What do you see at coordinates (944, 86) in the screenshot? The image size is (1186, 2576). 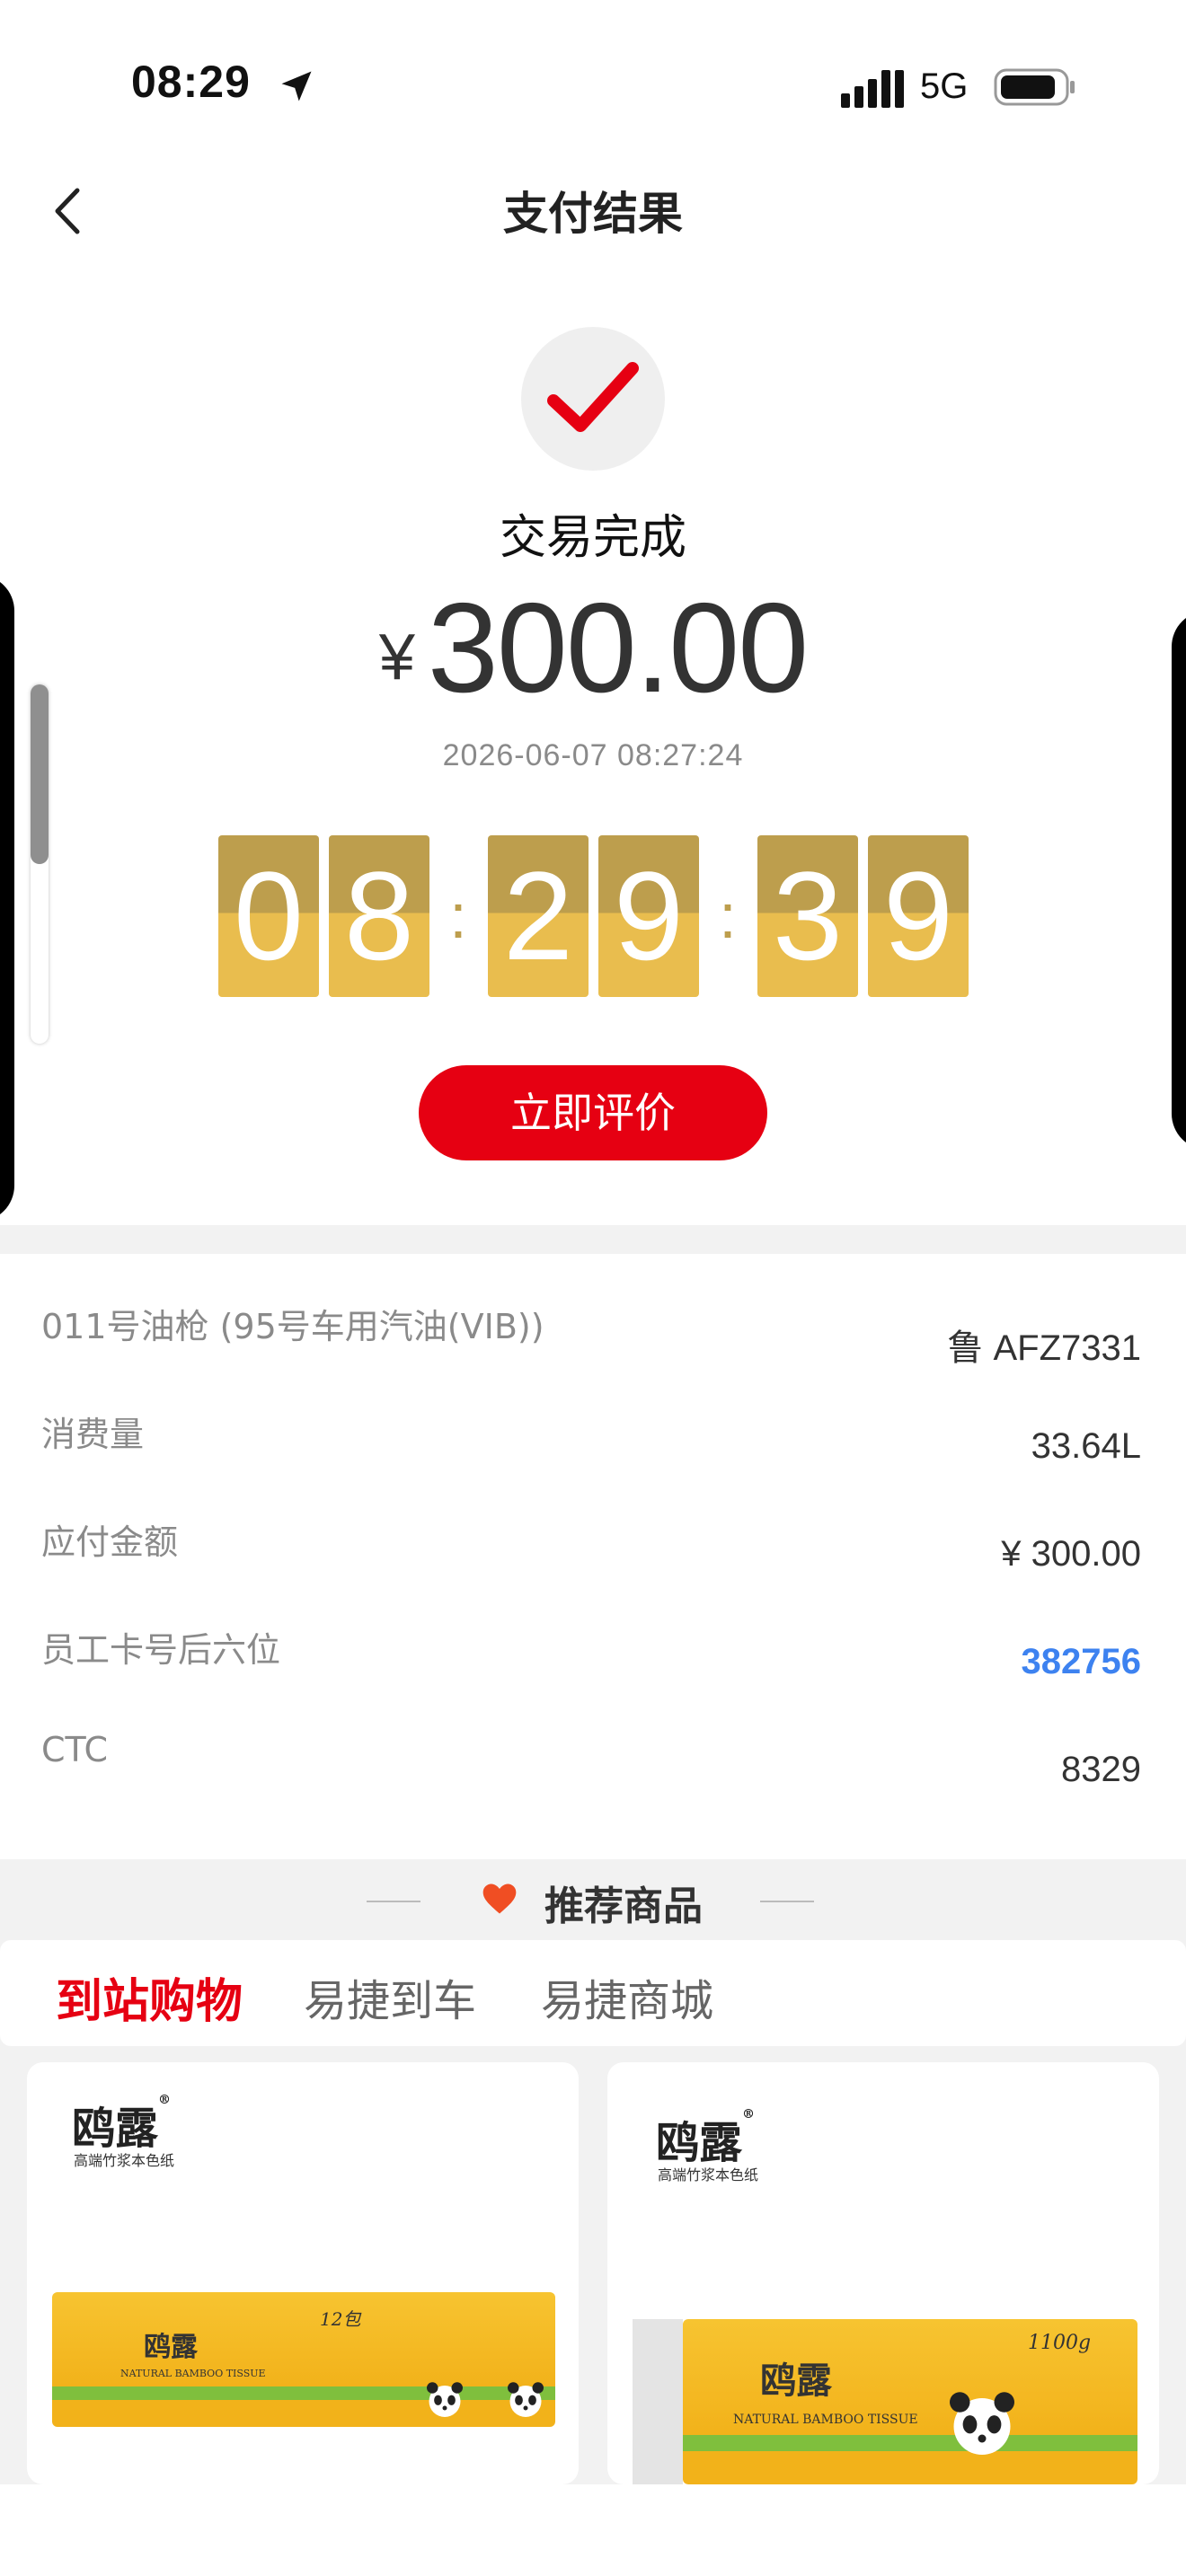 I see `network-type: 5G` at bounding box center [944, 86].